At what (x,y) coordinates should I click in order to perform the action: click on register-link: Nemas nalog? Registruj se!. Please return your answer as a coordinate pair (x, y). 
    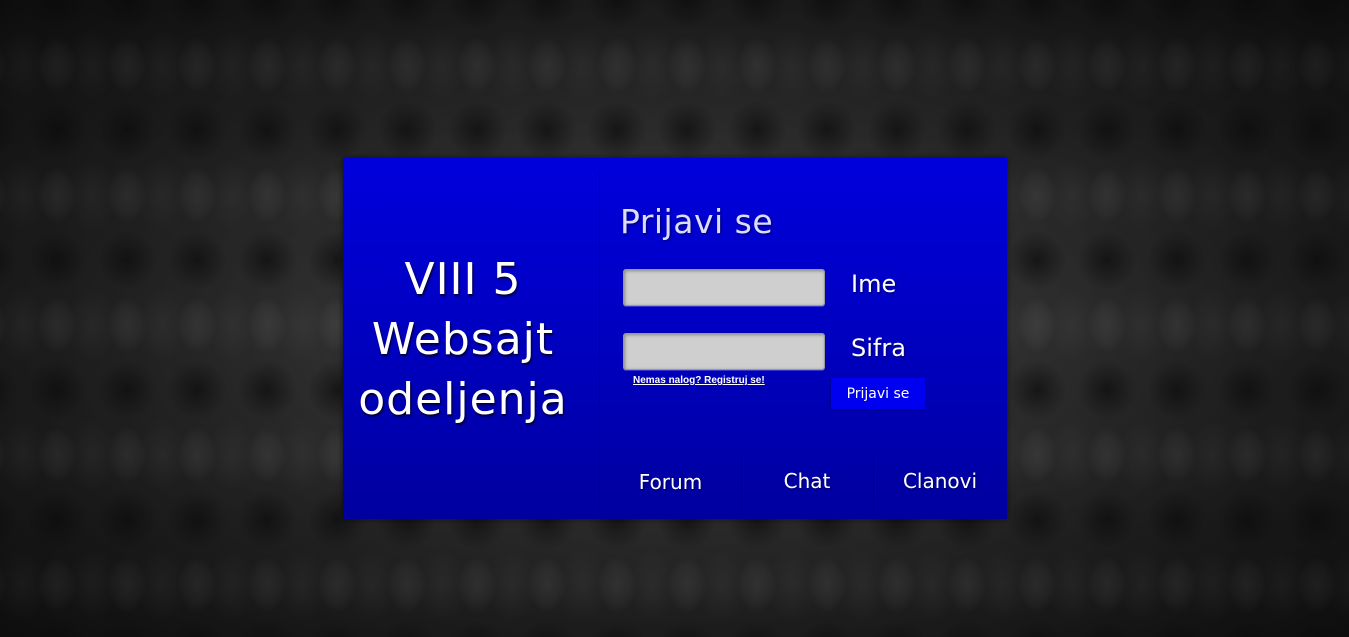
    Looking at the image, I should click on (699, 380).